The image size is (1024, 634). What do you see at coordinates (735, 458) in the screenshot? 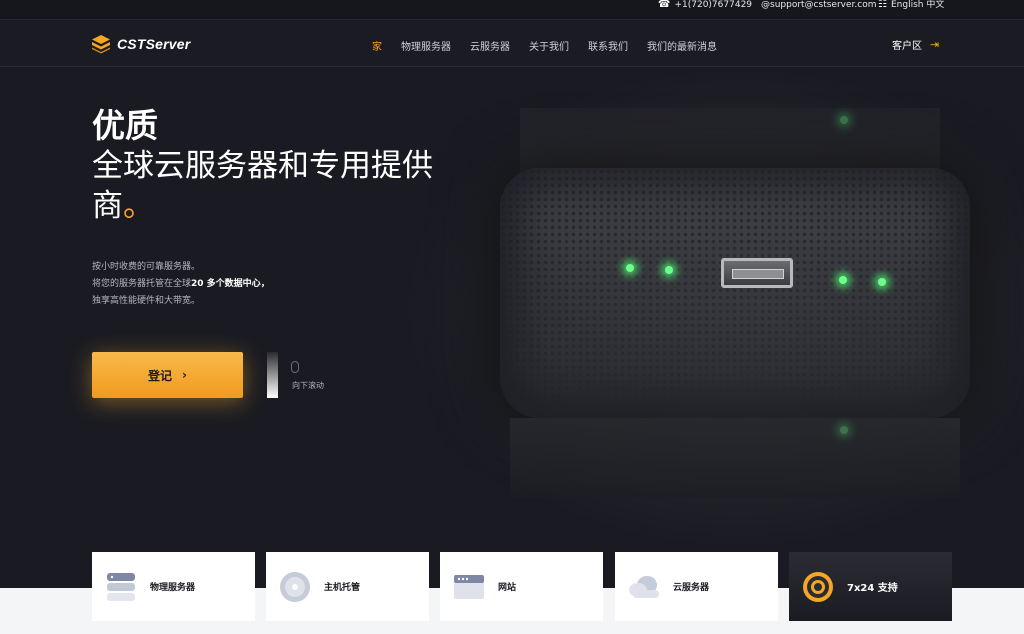
I see `server-image-bottom` at bounding box center [735, 458].